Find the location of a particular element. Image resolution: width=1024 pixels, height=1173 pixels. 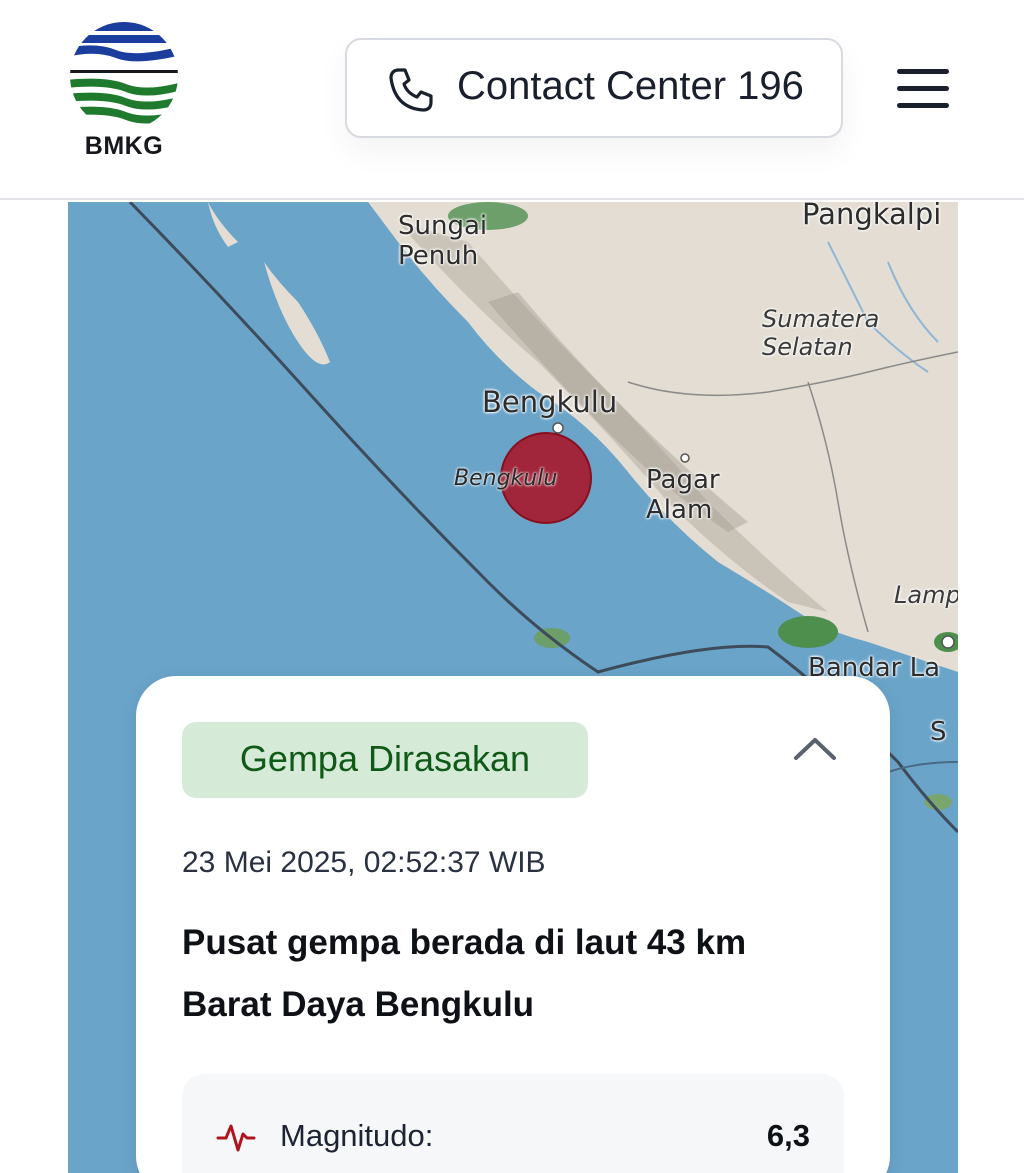

contact-center-label: Contact Center 196 is located at coordinates (630, 86).